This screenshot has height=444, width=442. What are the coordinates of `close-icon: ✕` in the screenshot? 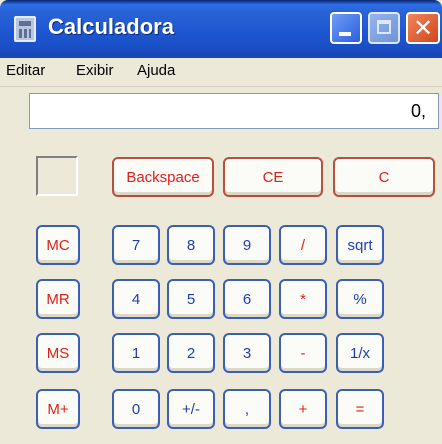 It's located at (423, 28).